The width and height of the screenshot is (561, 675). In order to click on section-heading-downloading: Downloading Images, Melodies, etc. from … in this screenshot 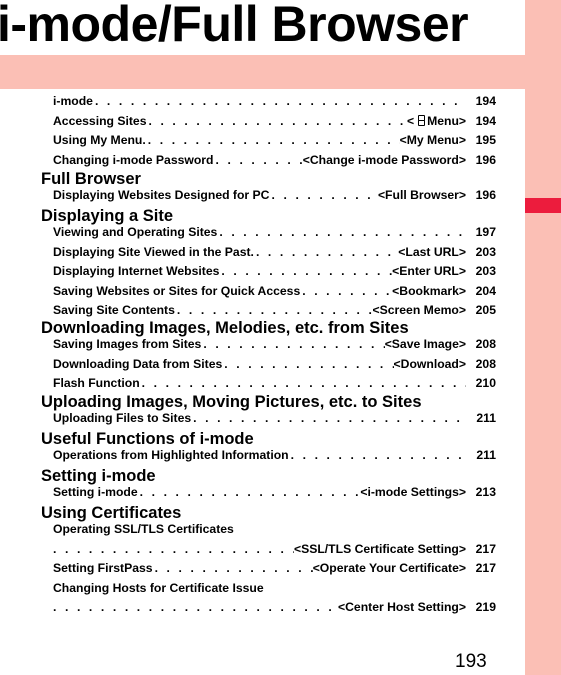, I will do `click(225, 328)`.